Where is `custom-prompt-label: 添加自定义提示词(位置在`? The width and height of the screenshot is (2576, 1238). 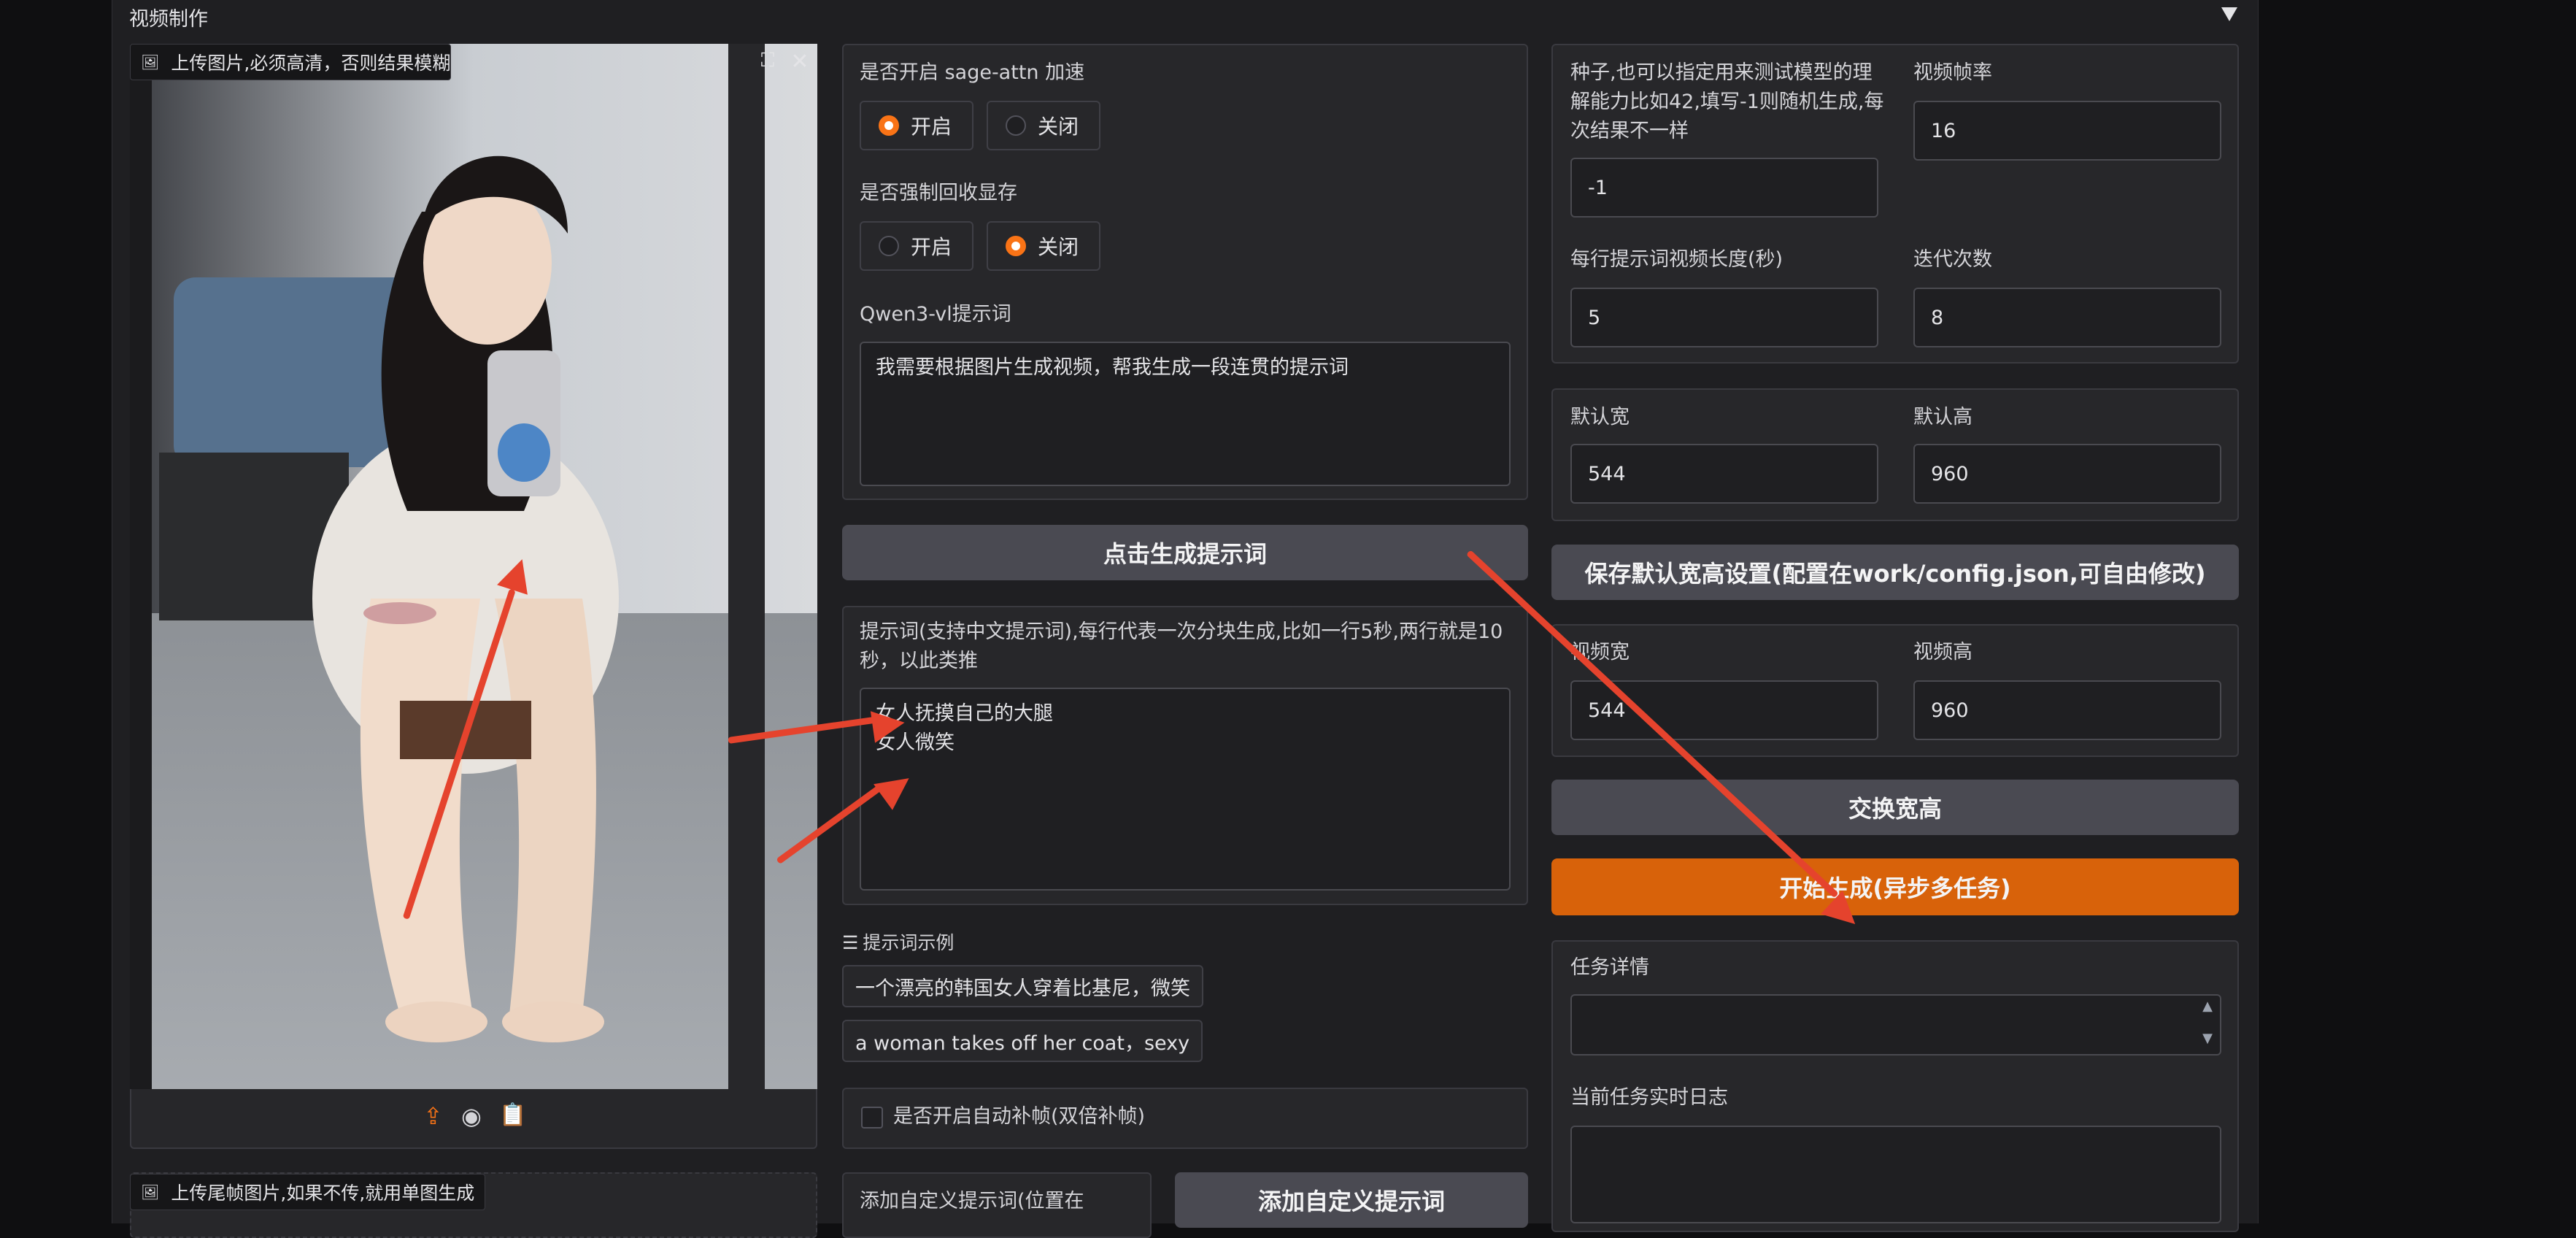
custom-prompt-label: 添加自定义提示词(位置在 is located at coordinates (972, 1201).